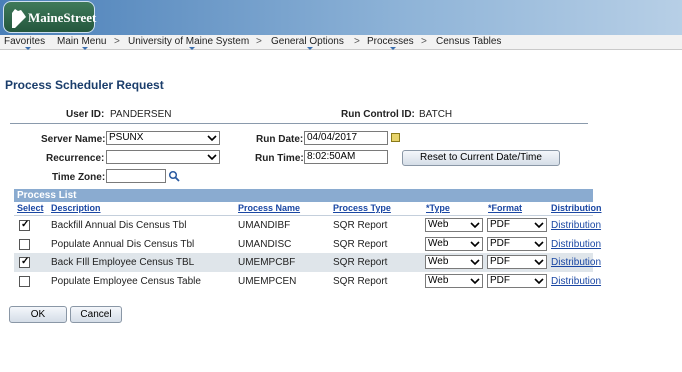 The height and width of the screenshot is (372, 682). I want to click on nav-processes: Processes, so click(390, 43).